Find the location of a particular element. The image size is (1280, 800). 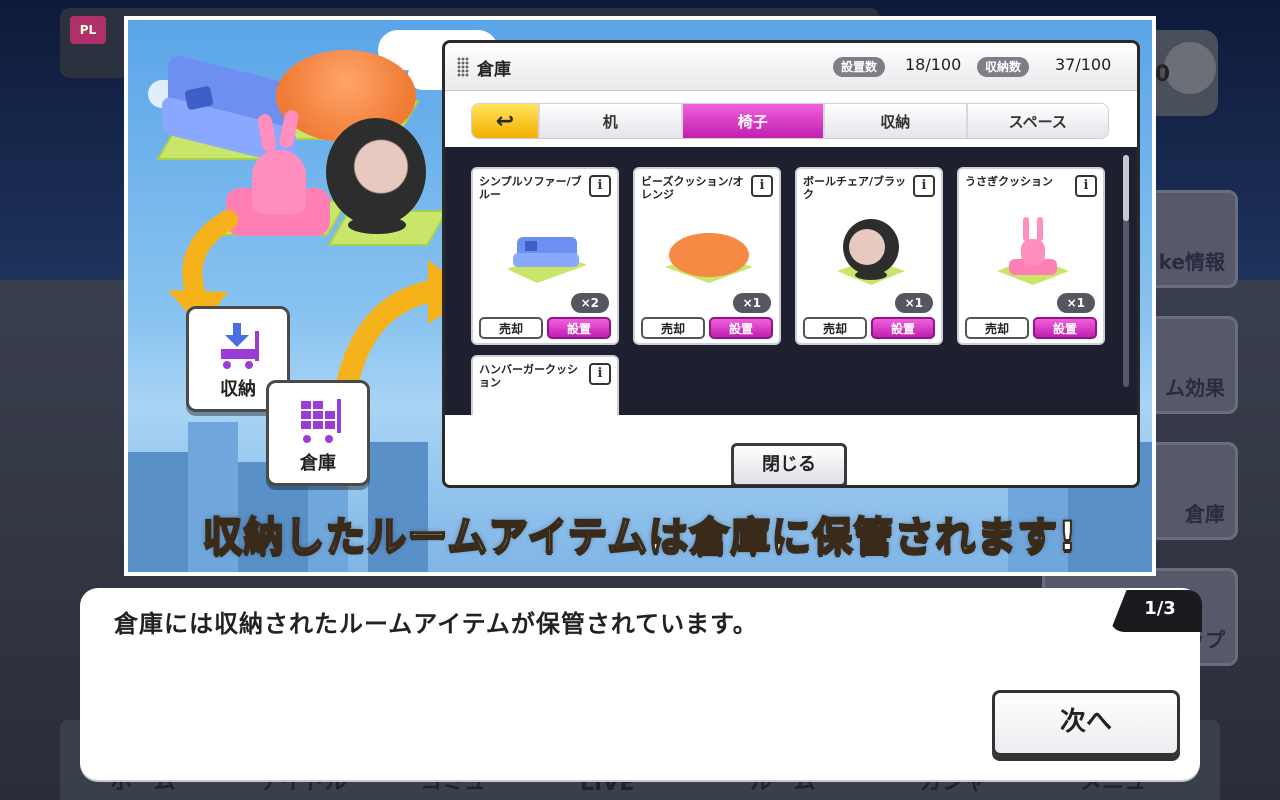

ball-chair-stand is located at coordinates (377, 225).